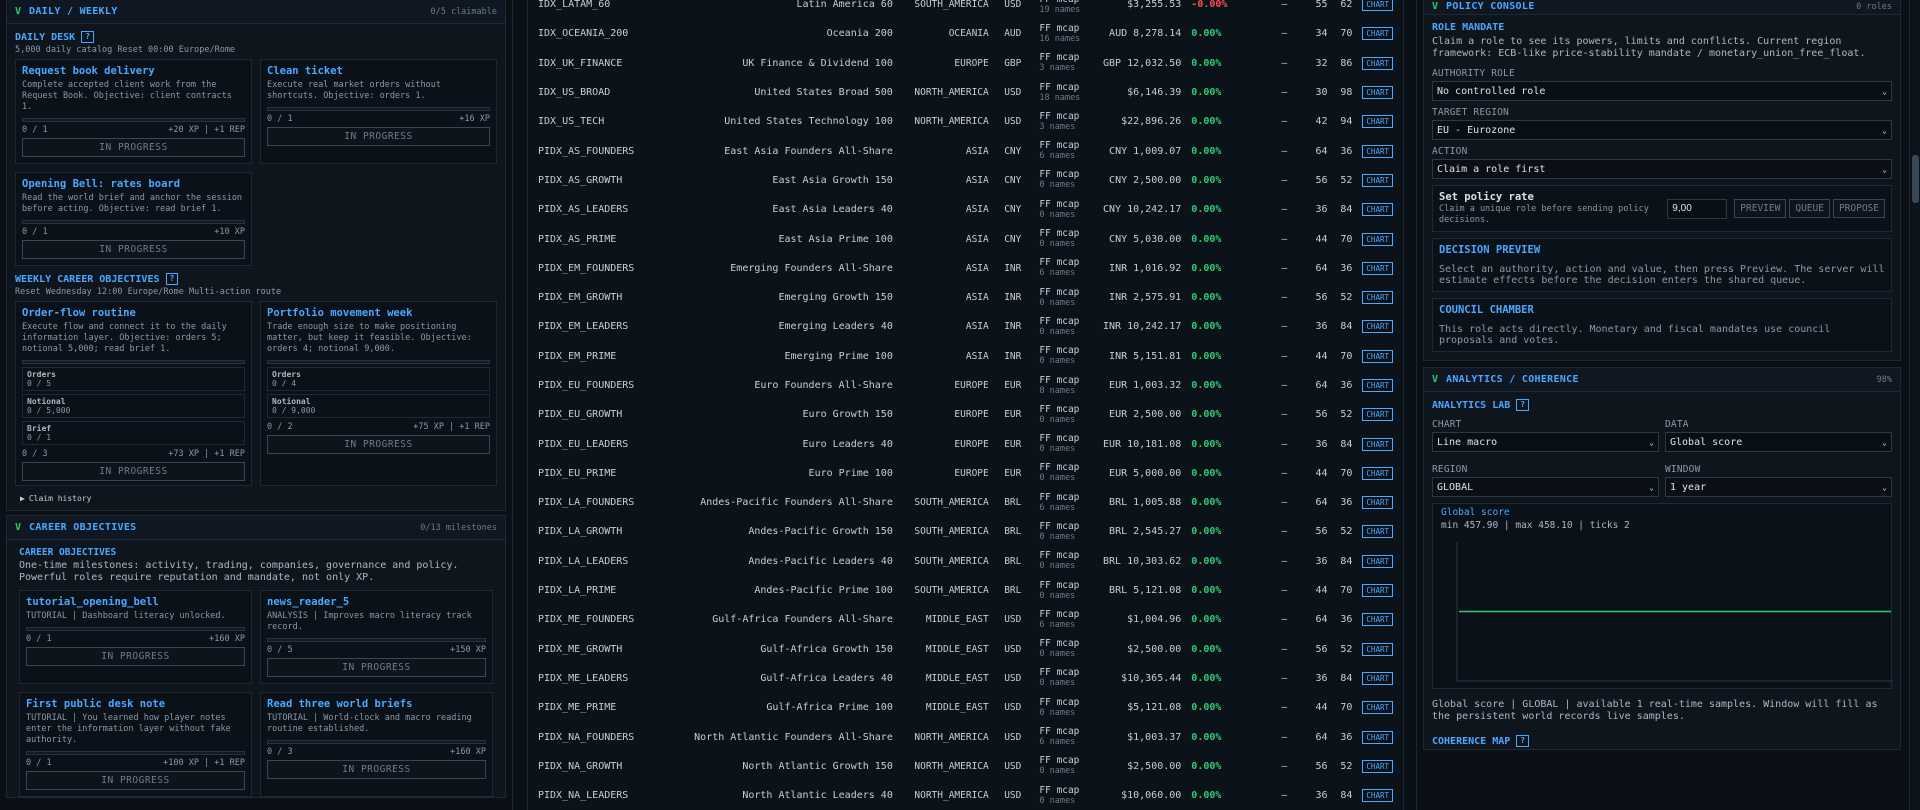 This screenshot has width=1920, height=810. I want to click on policy-header: V POLICY CONSOLE 0 roles, so click(1662, 7).